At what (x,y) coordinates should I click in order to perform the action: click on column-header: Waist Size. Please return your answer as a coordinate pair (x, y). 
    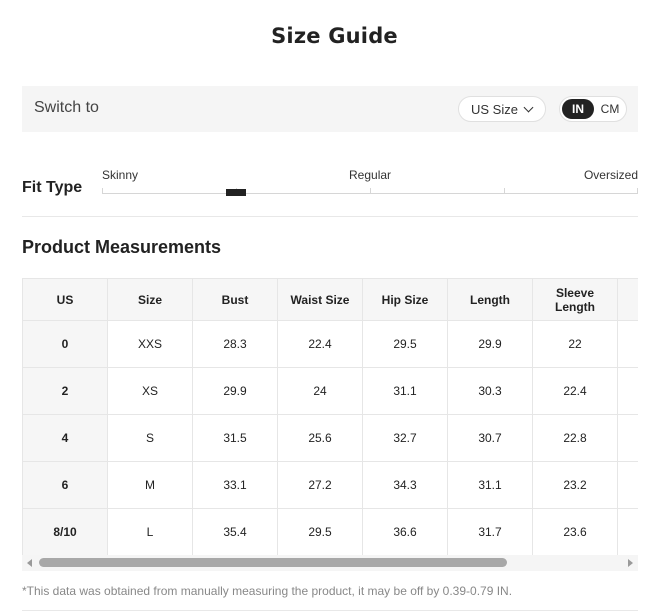
    Looking at the image, I should click on (320, 299).